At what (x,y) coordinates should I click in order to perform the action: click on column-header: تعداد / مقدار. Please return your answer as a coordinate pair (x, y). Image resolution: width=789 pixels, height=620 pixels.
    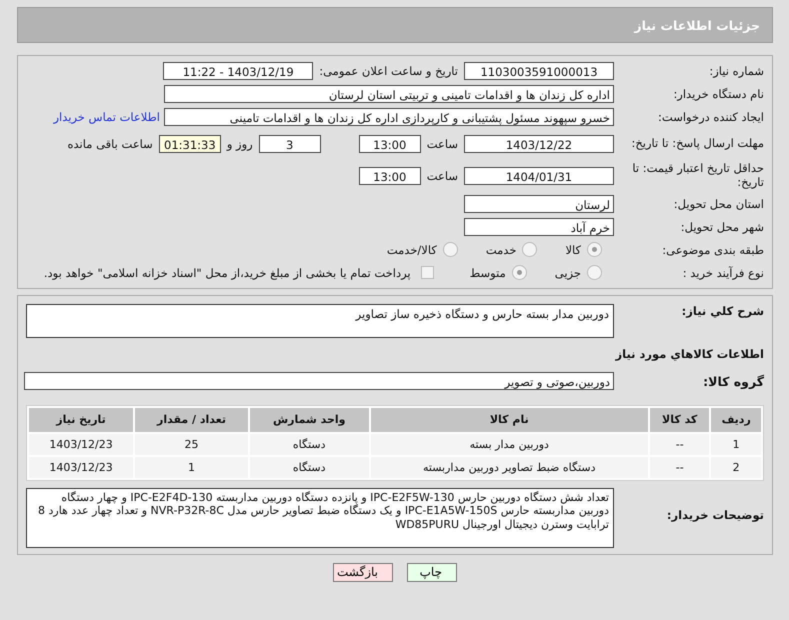
    Looking at the image, I should click on (191, 420).